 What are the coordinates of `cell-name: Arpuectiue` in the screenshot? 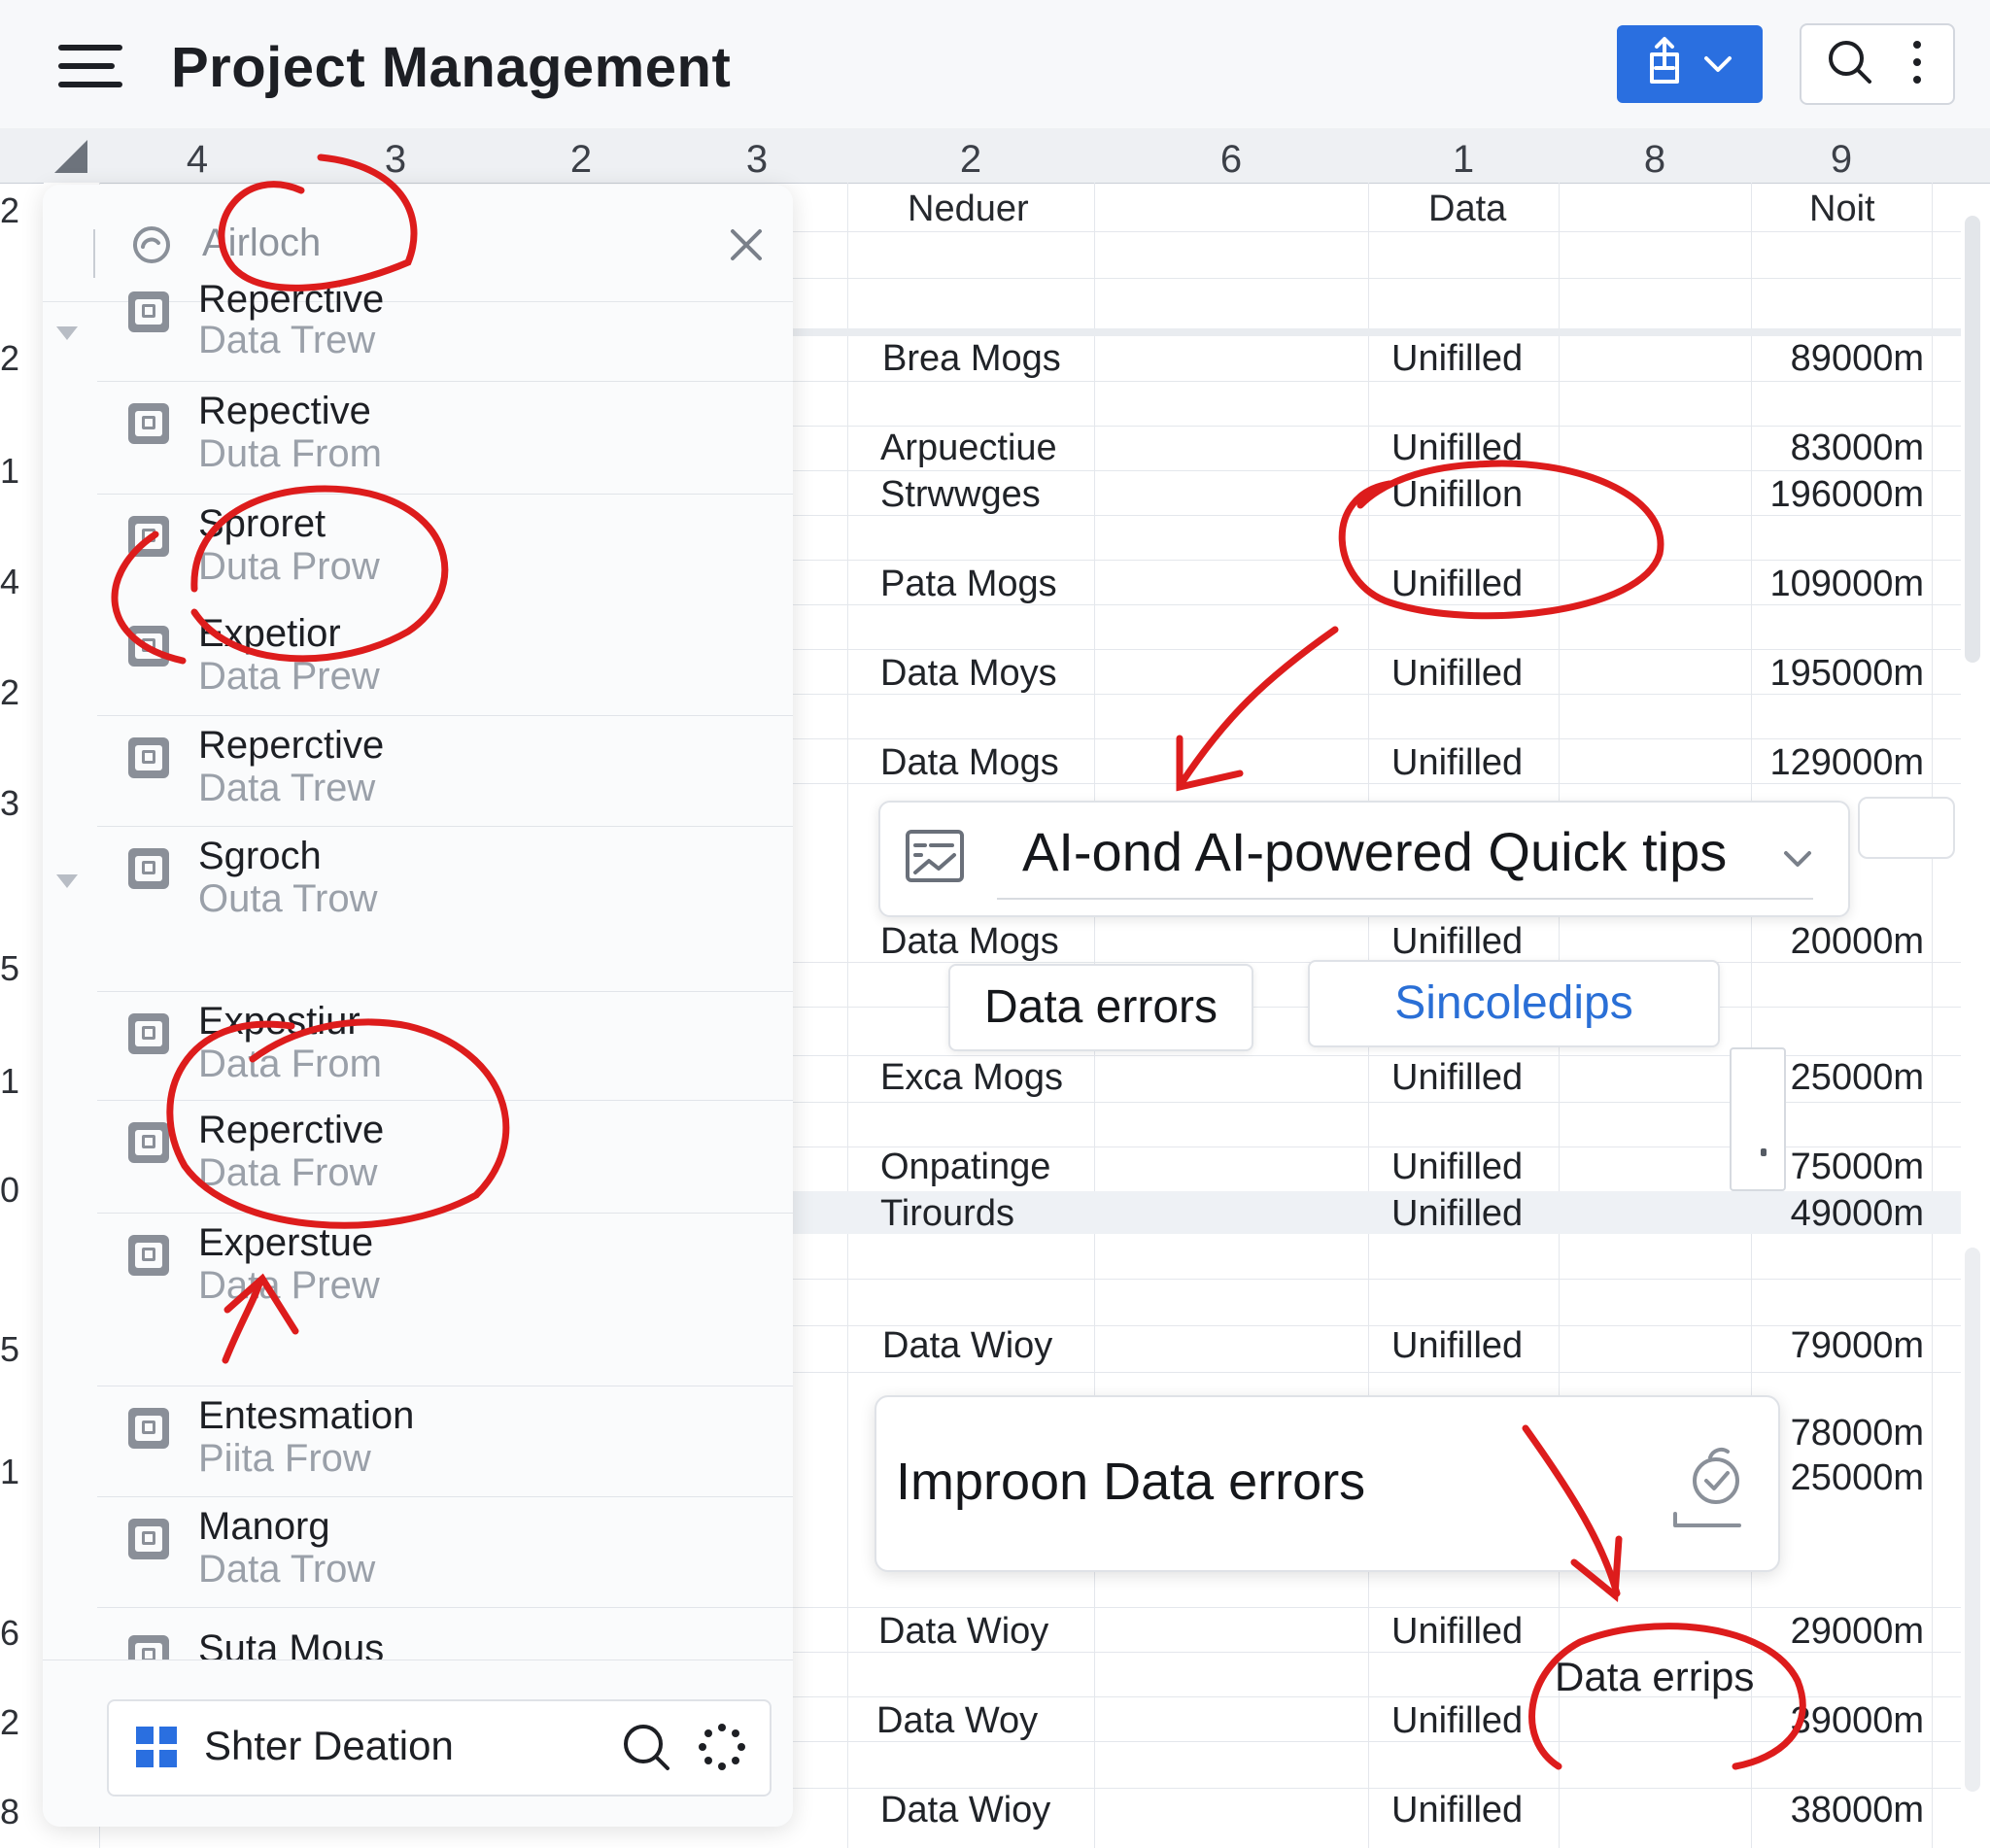 It's located at (969, 448).